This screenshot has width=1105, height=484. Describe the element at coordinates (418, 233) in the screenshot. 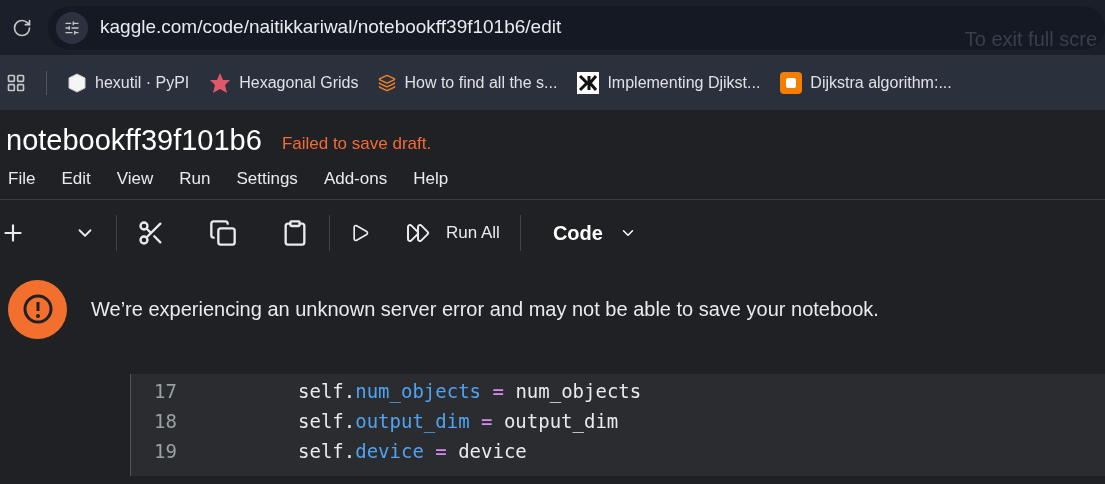

I see `run-all-icon` at that location.